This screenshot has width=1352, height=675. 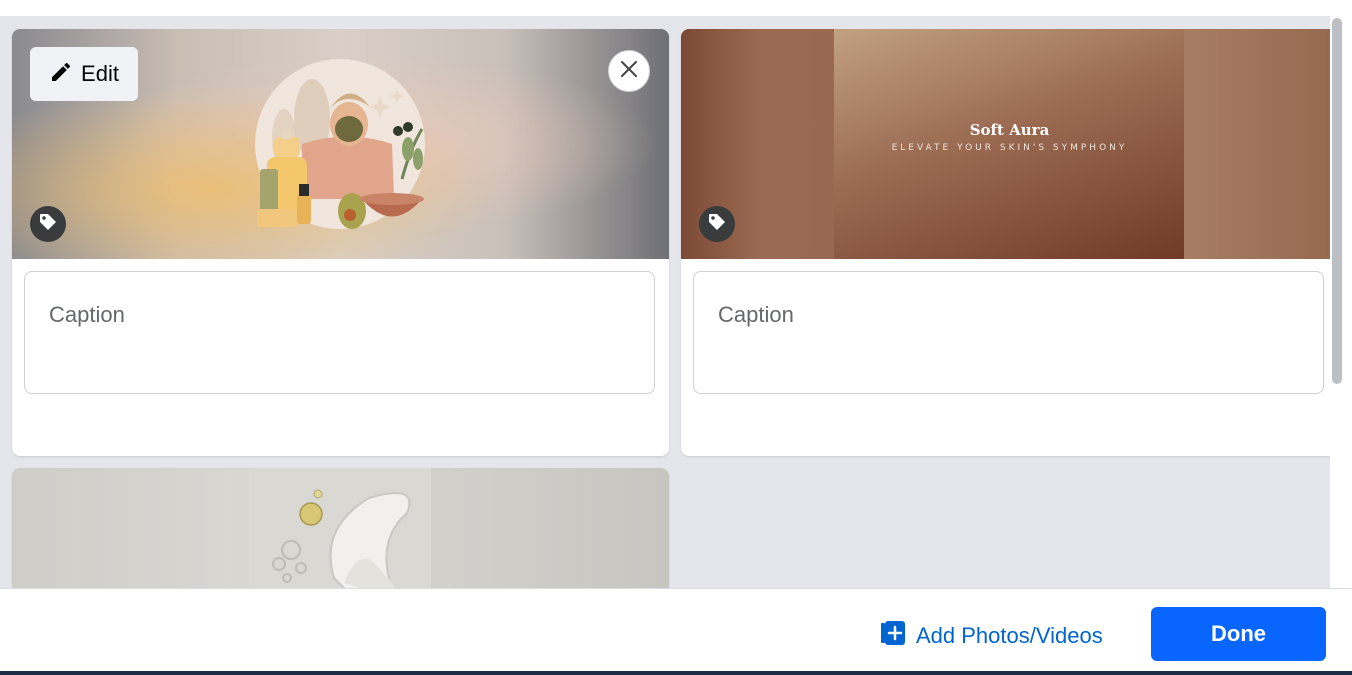 I want to click on scrollbar, so click(x=1341, y=302).